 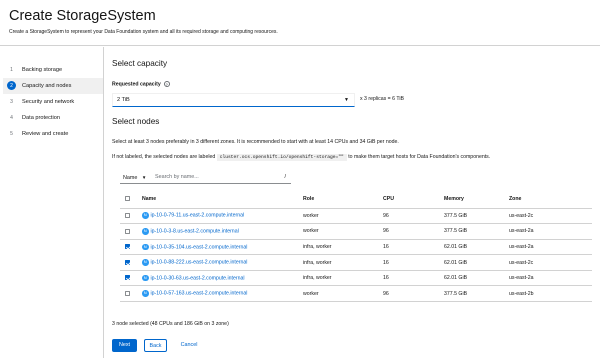 I want to click on node-name-link: ip-10-0-3-8.us-east-2.compute.internal, so click(x=195, y=232).